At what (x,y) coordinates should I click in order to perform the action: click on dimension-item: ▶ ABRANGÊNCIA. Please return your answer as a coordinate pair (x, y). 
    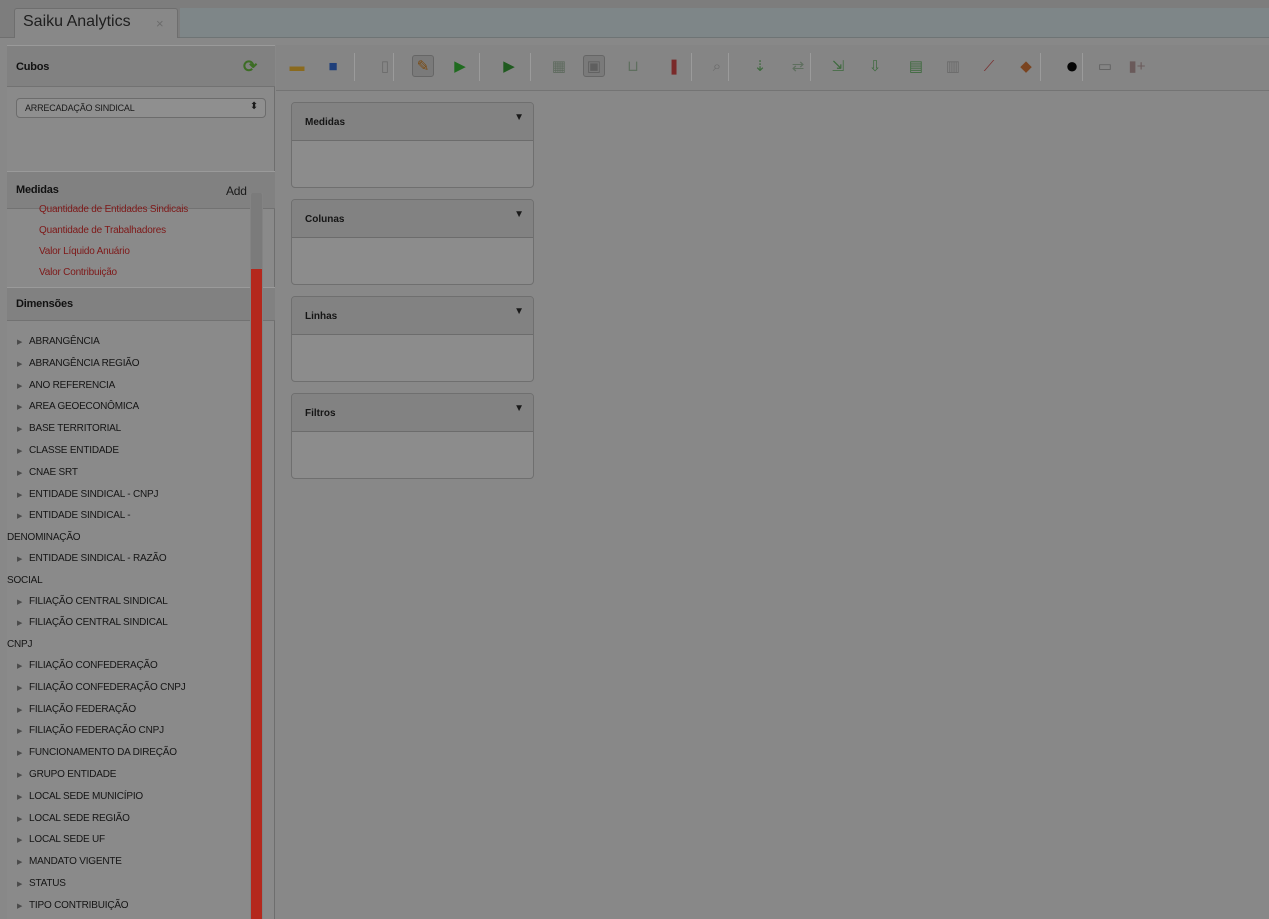
    Looking at the image, I should click on (131, 343).